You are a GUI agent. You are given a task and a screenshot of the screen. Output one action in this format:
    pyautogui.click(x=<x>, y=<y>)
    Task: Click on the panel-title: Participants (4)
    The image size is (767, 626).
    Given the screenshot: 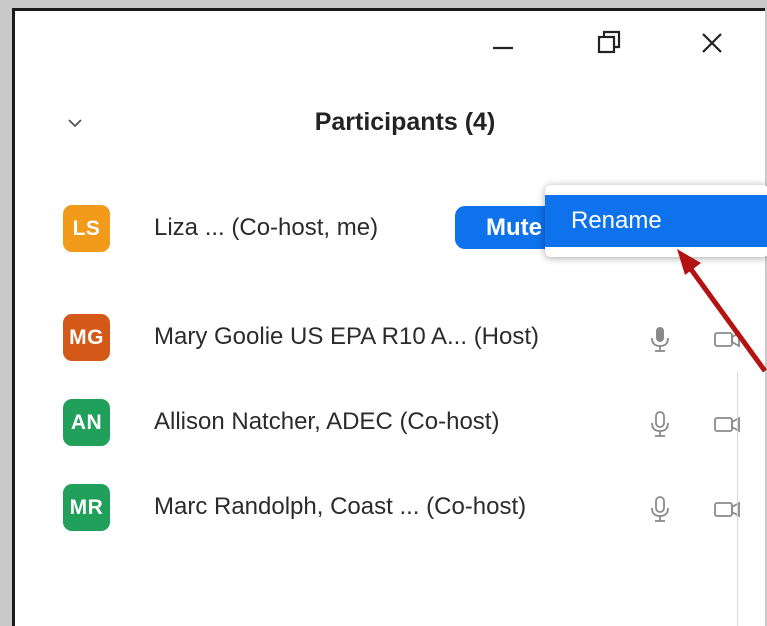 What is the action you would take?
    pyautogui.click(x=405, y=122)
    